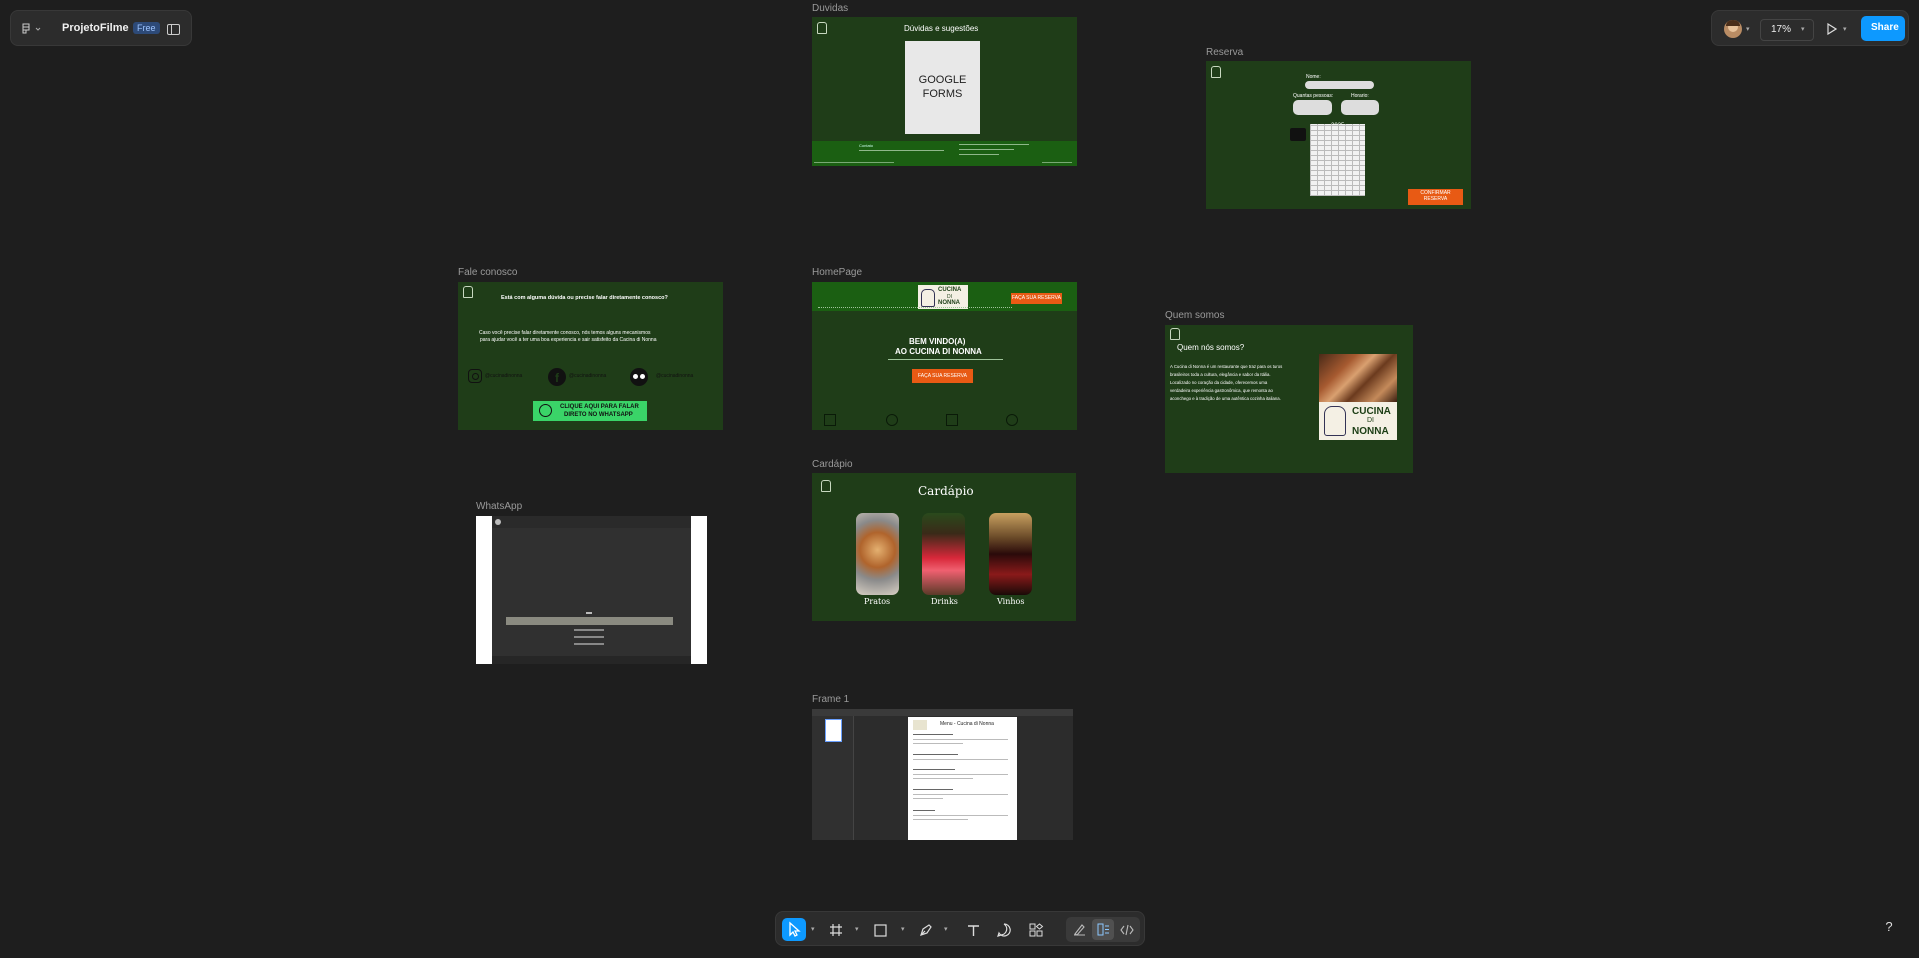  I want to click on name-input, so click(1339, 85).